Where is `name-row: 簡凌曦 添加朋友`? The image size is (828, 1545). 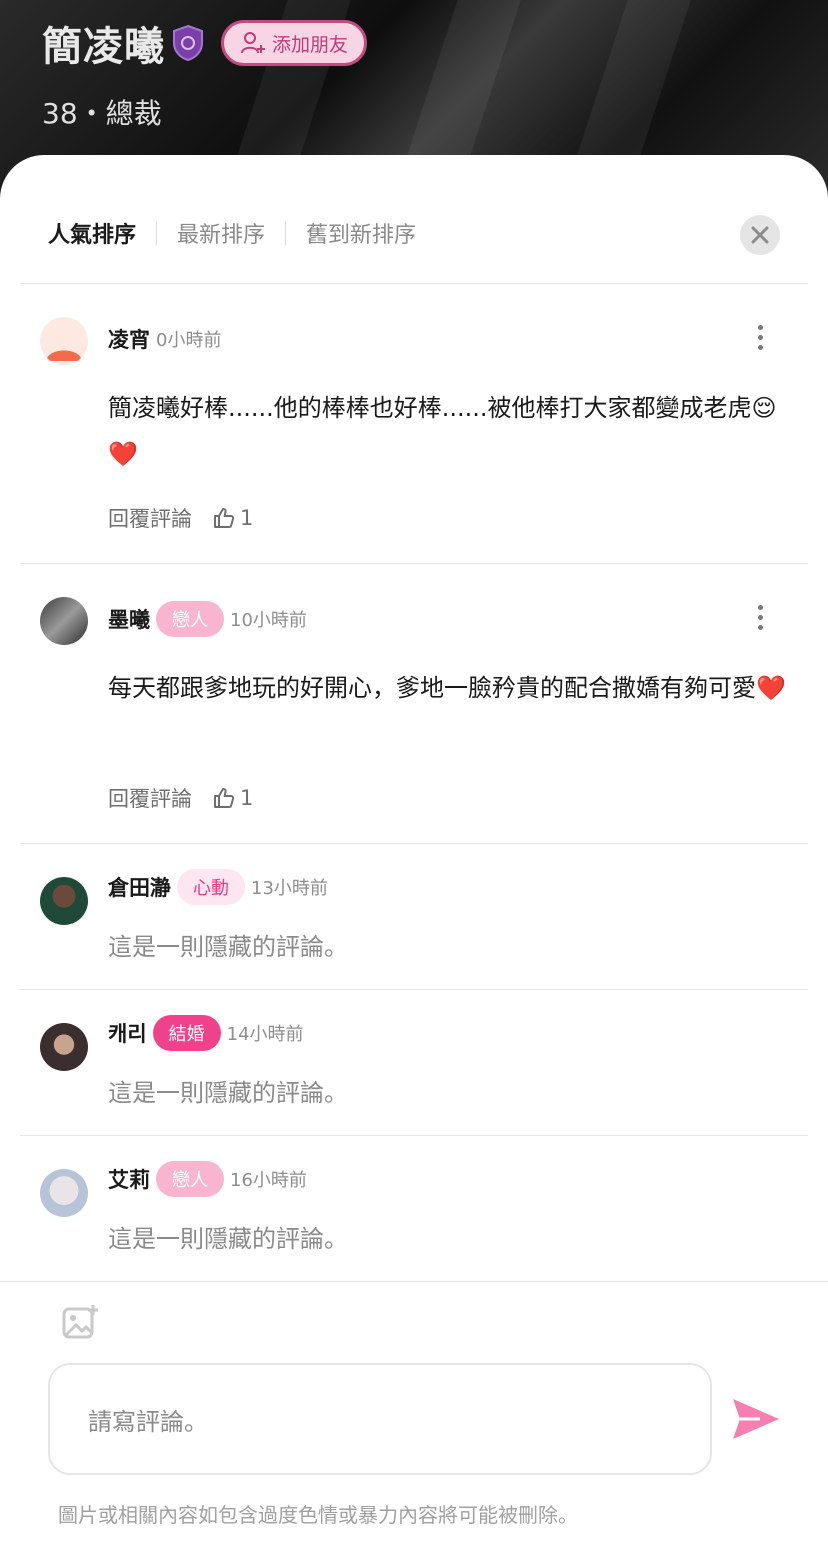
name-row: 簡凌曦 添加朋友 is located at coordinates (205, 43).